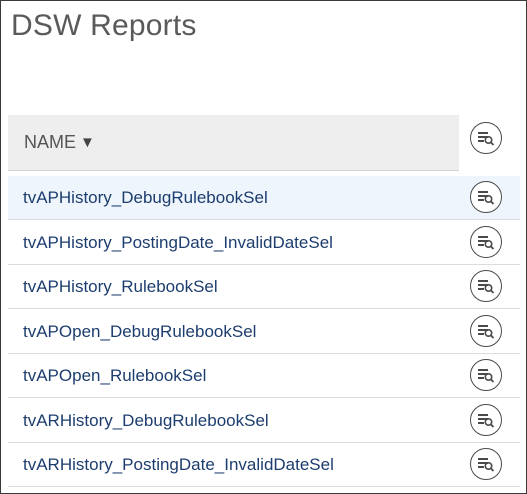 The image size is (527, 494). I want to click on page-title: DSW Reports, so click(104, 25).